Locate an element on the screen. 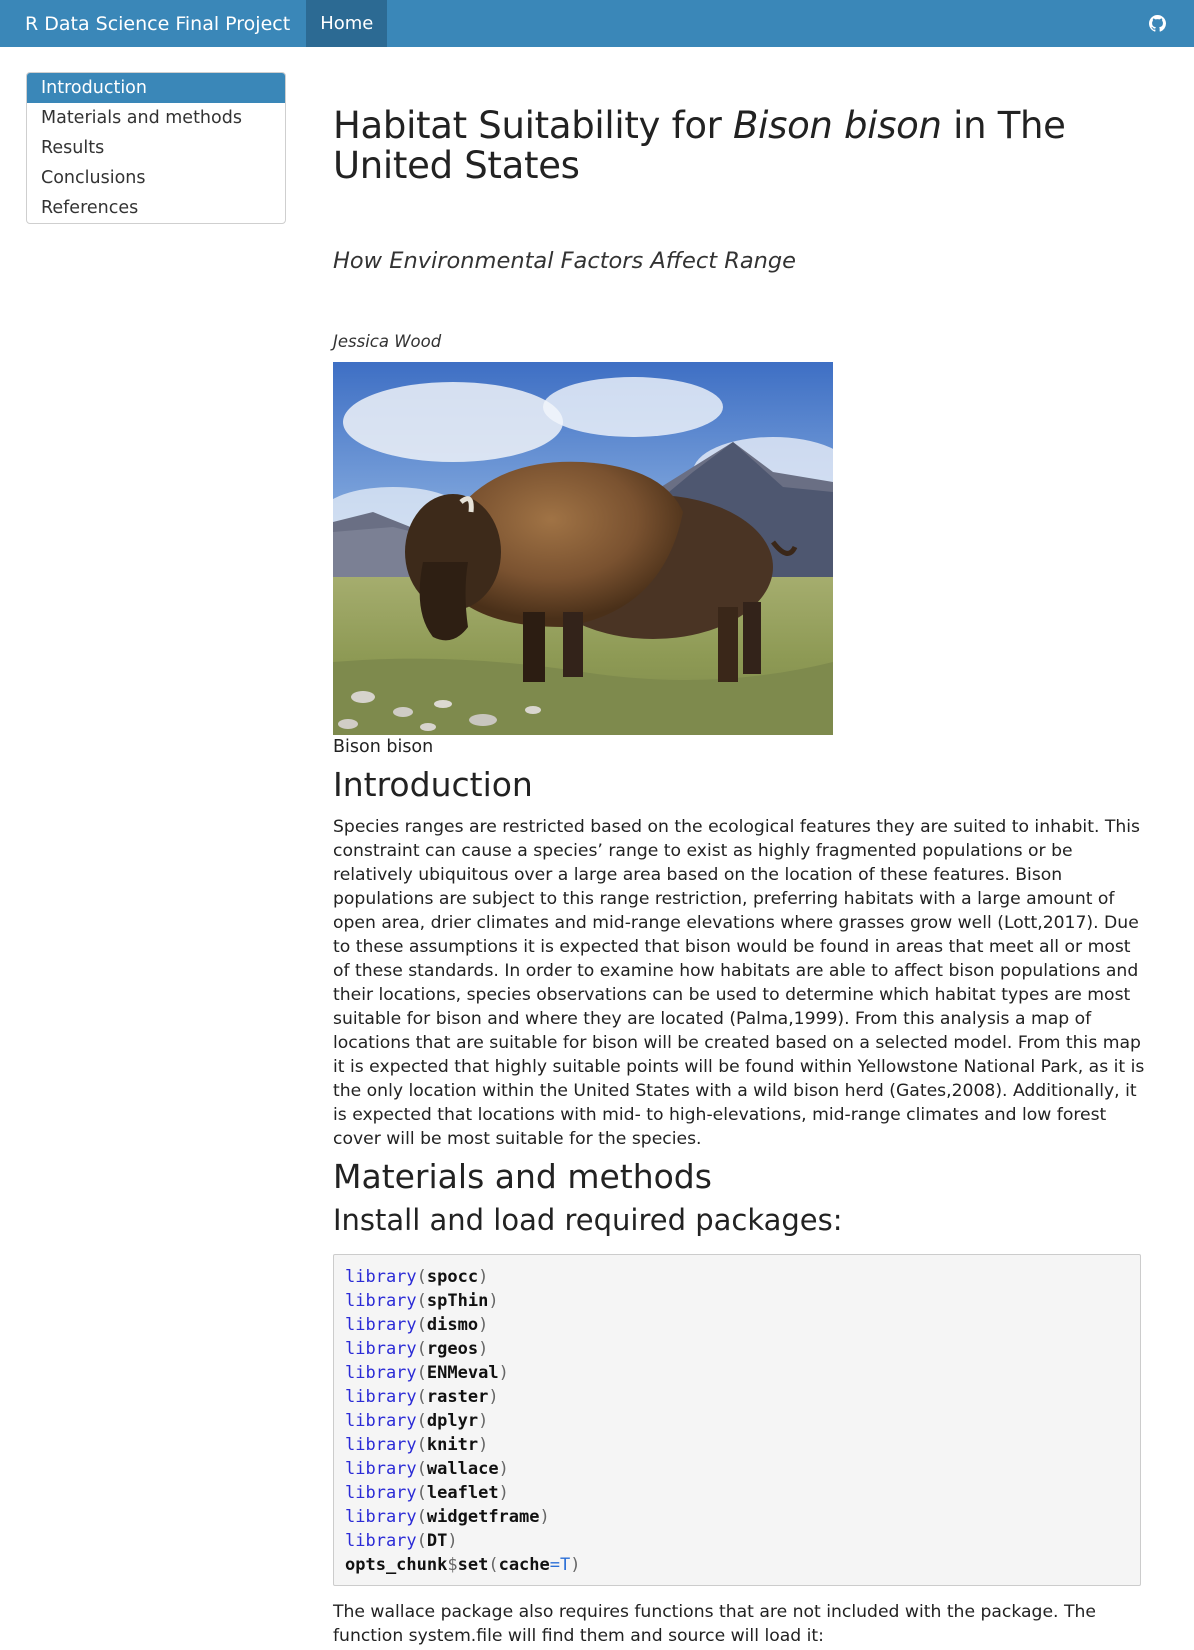 Image resolution: width=1194 pixels, height=1650 pixels. code-line: library(dplyr) is located at coordinates (417, 1421).